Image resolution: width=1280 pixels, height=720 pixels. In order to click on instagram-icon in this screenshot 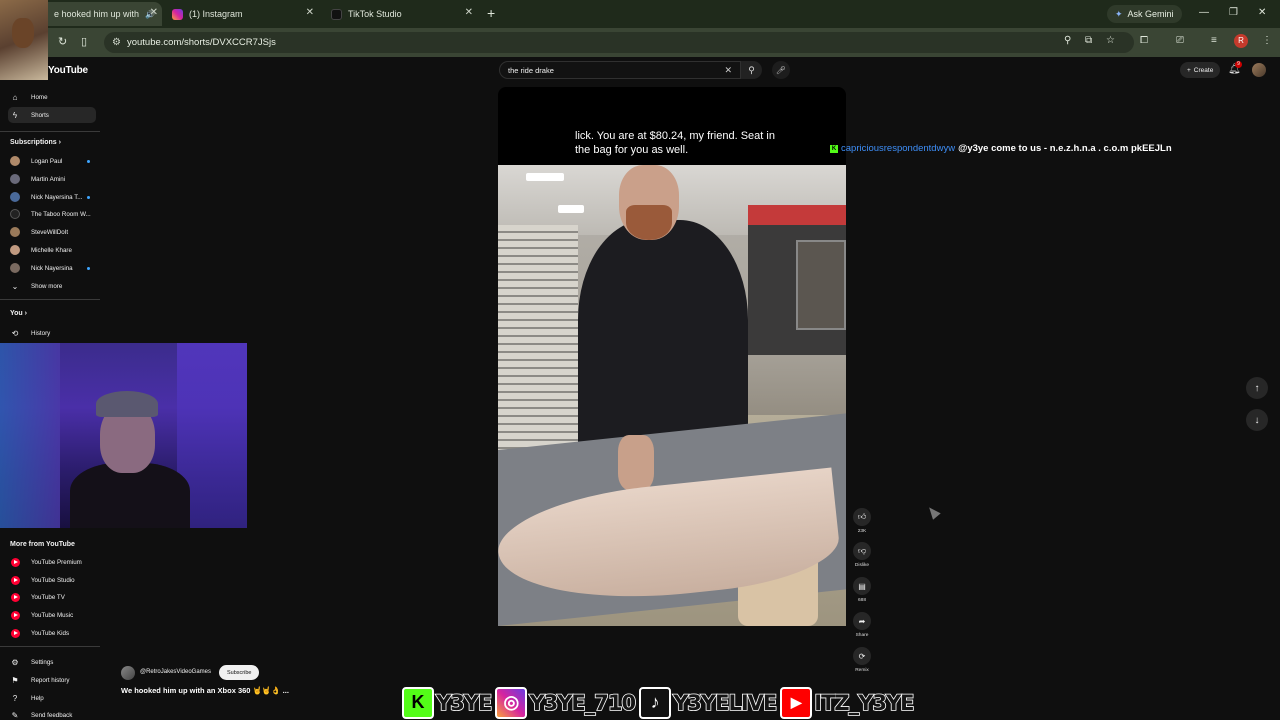, I will do `click(177, 14)`.